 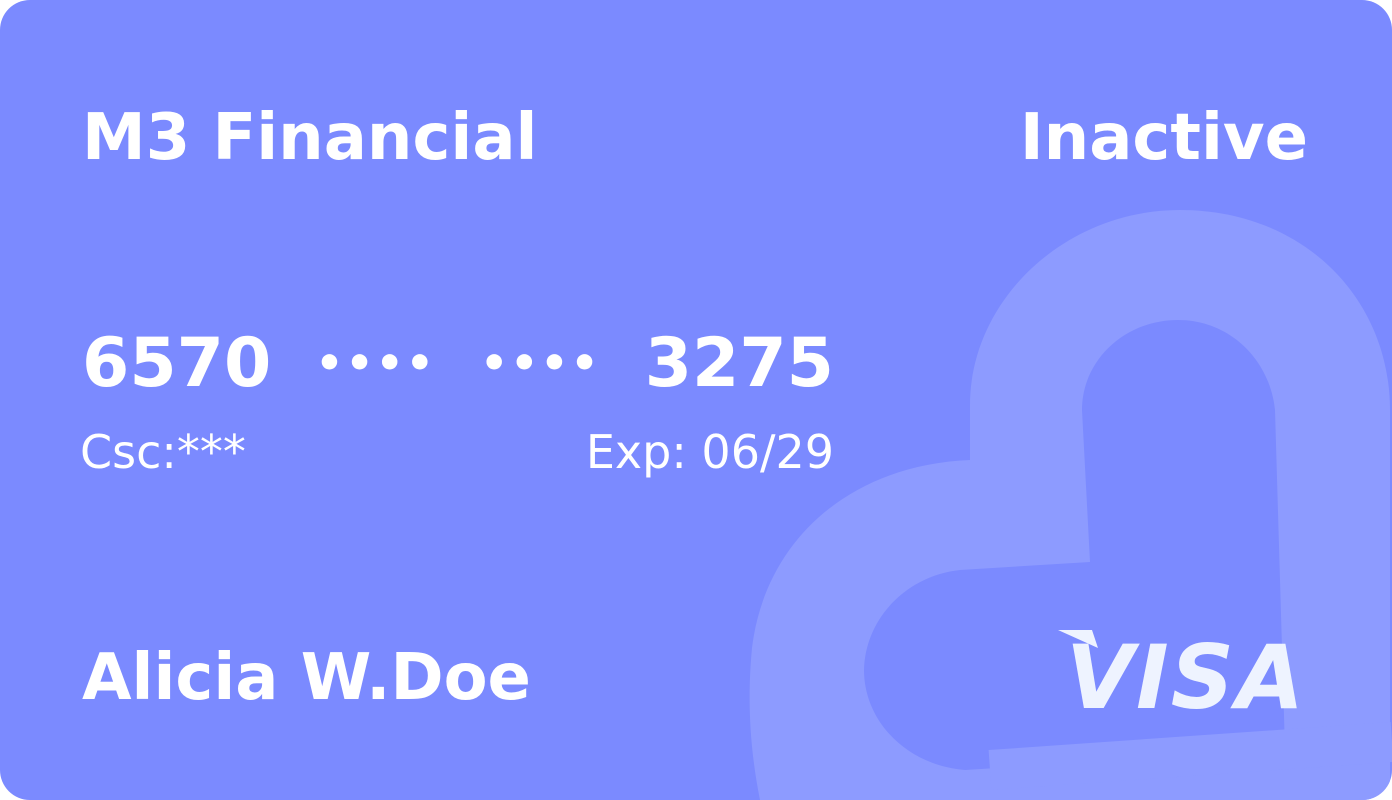 What do you see at coordinates (163, 452) in the screenshot?
I see `csc-label: Csc:***` at bounding box center [163, 452].